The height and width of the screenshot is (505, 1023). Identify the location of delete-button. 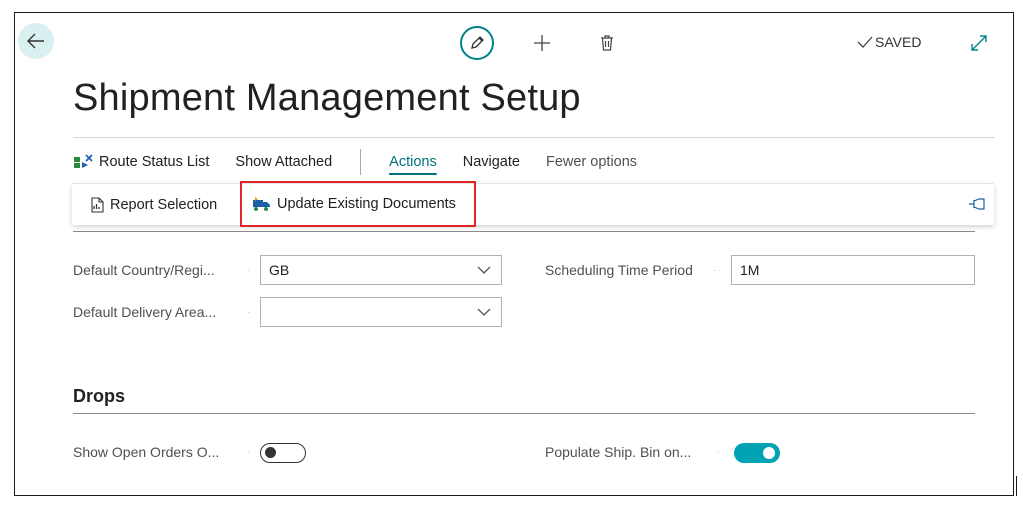
(607, 43).